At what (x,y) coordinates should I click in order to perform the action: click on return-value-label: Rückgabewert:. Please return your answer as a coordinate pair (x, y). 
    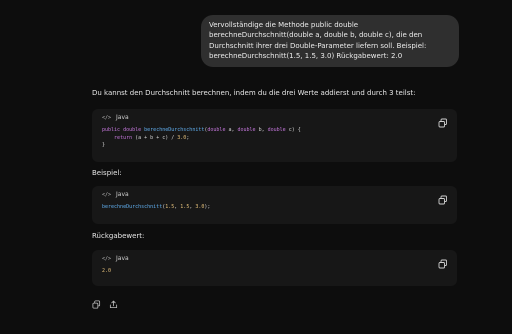
    Looking at the image, I should click on (118, 236).